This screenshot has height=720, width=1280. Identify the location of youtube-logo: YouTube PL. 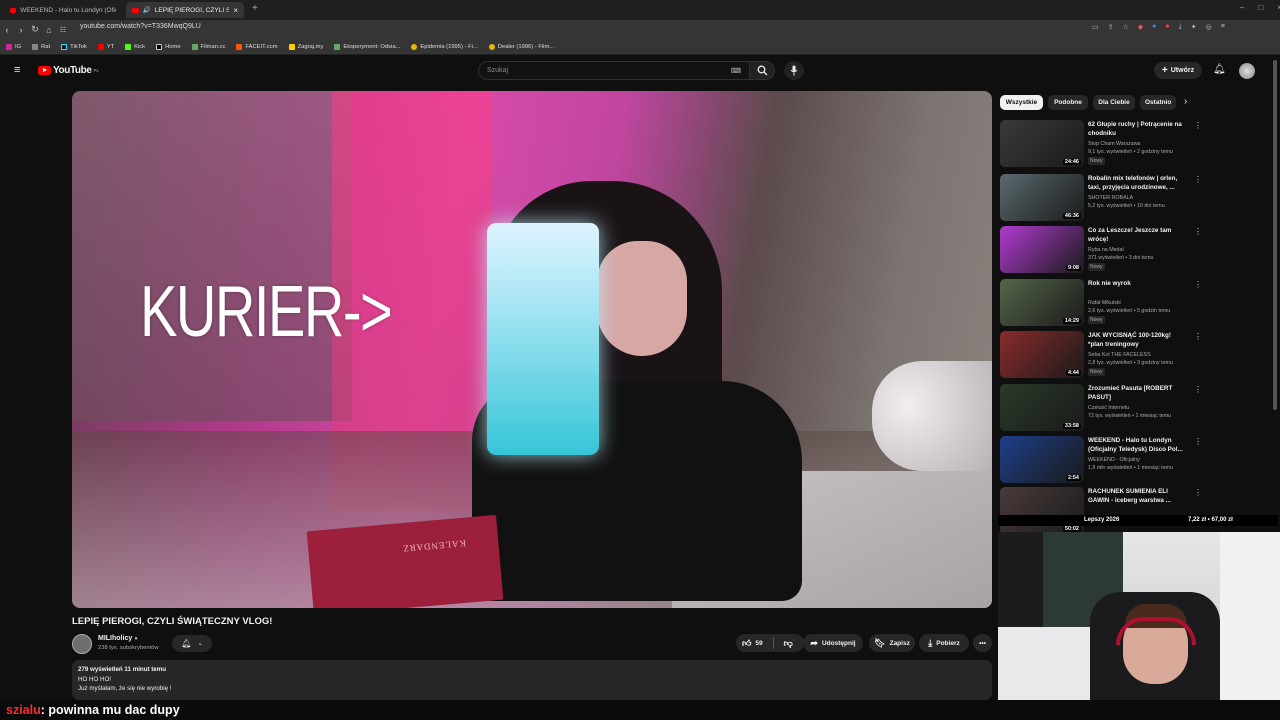
(68, 70).